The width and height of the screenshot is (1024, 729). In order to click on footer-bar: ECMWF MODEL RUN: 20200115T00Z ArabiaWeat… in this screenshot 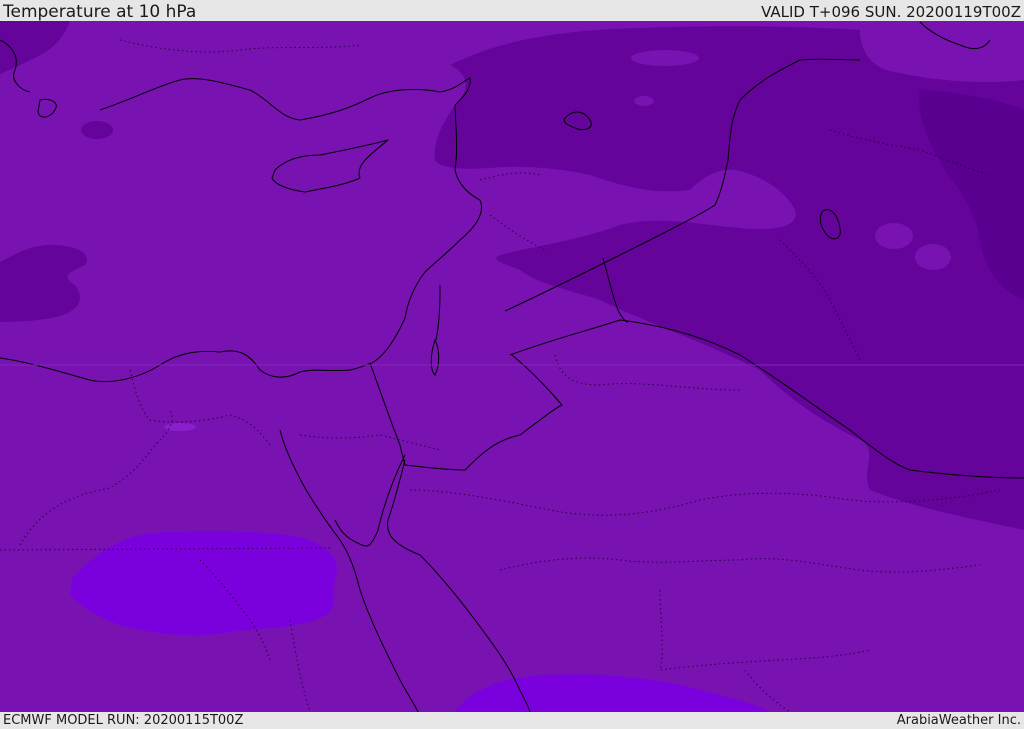, I will do `click(512, 720)`.